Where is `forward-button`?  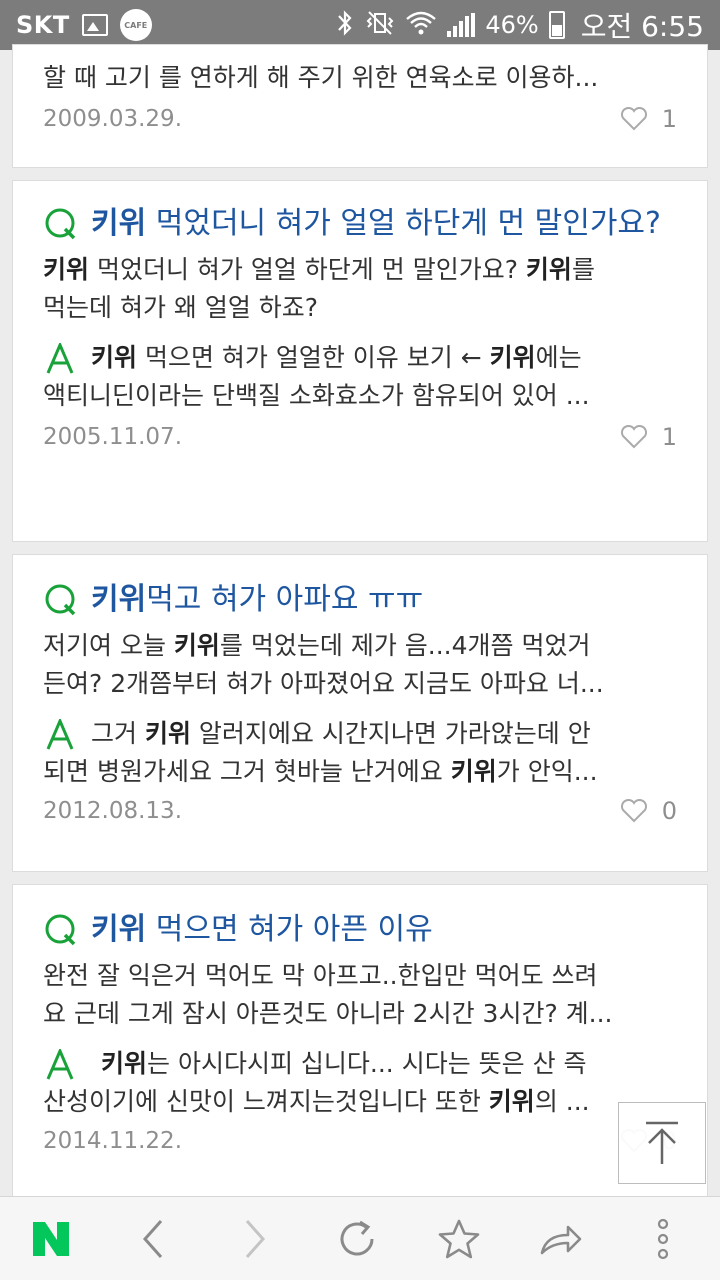
forward-button is located at coordinates (255, 1238).